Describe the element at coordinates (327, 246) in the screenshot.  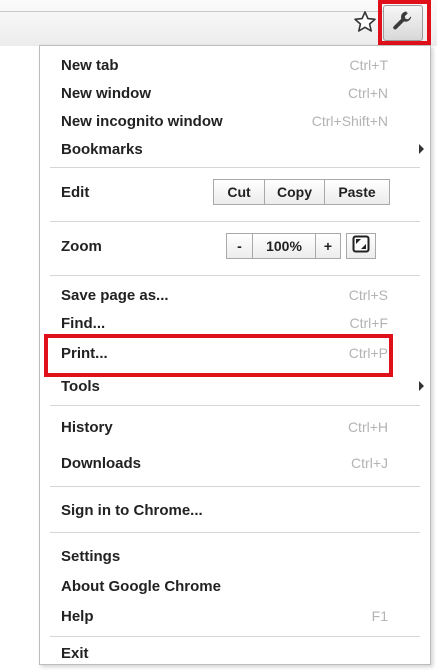
I see `zoom-in-button: +` at that location.